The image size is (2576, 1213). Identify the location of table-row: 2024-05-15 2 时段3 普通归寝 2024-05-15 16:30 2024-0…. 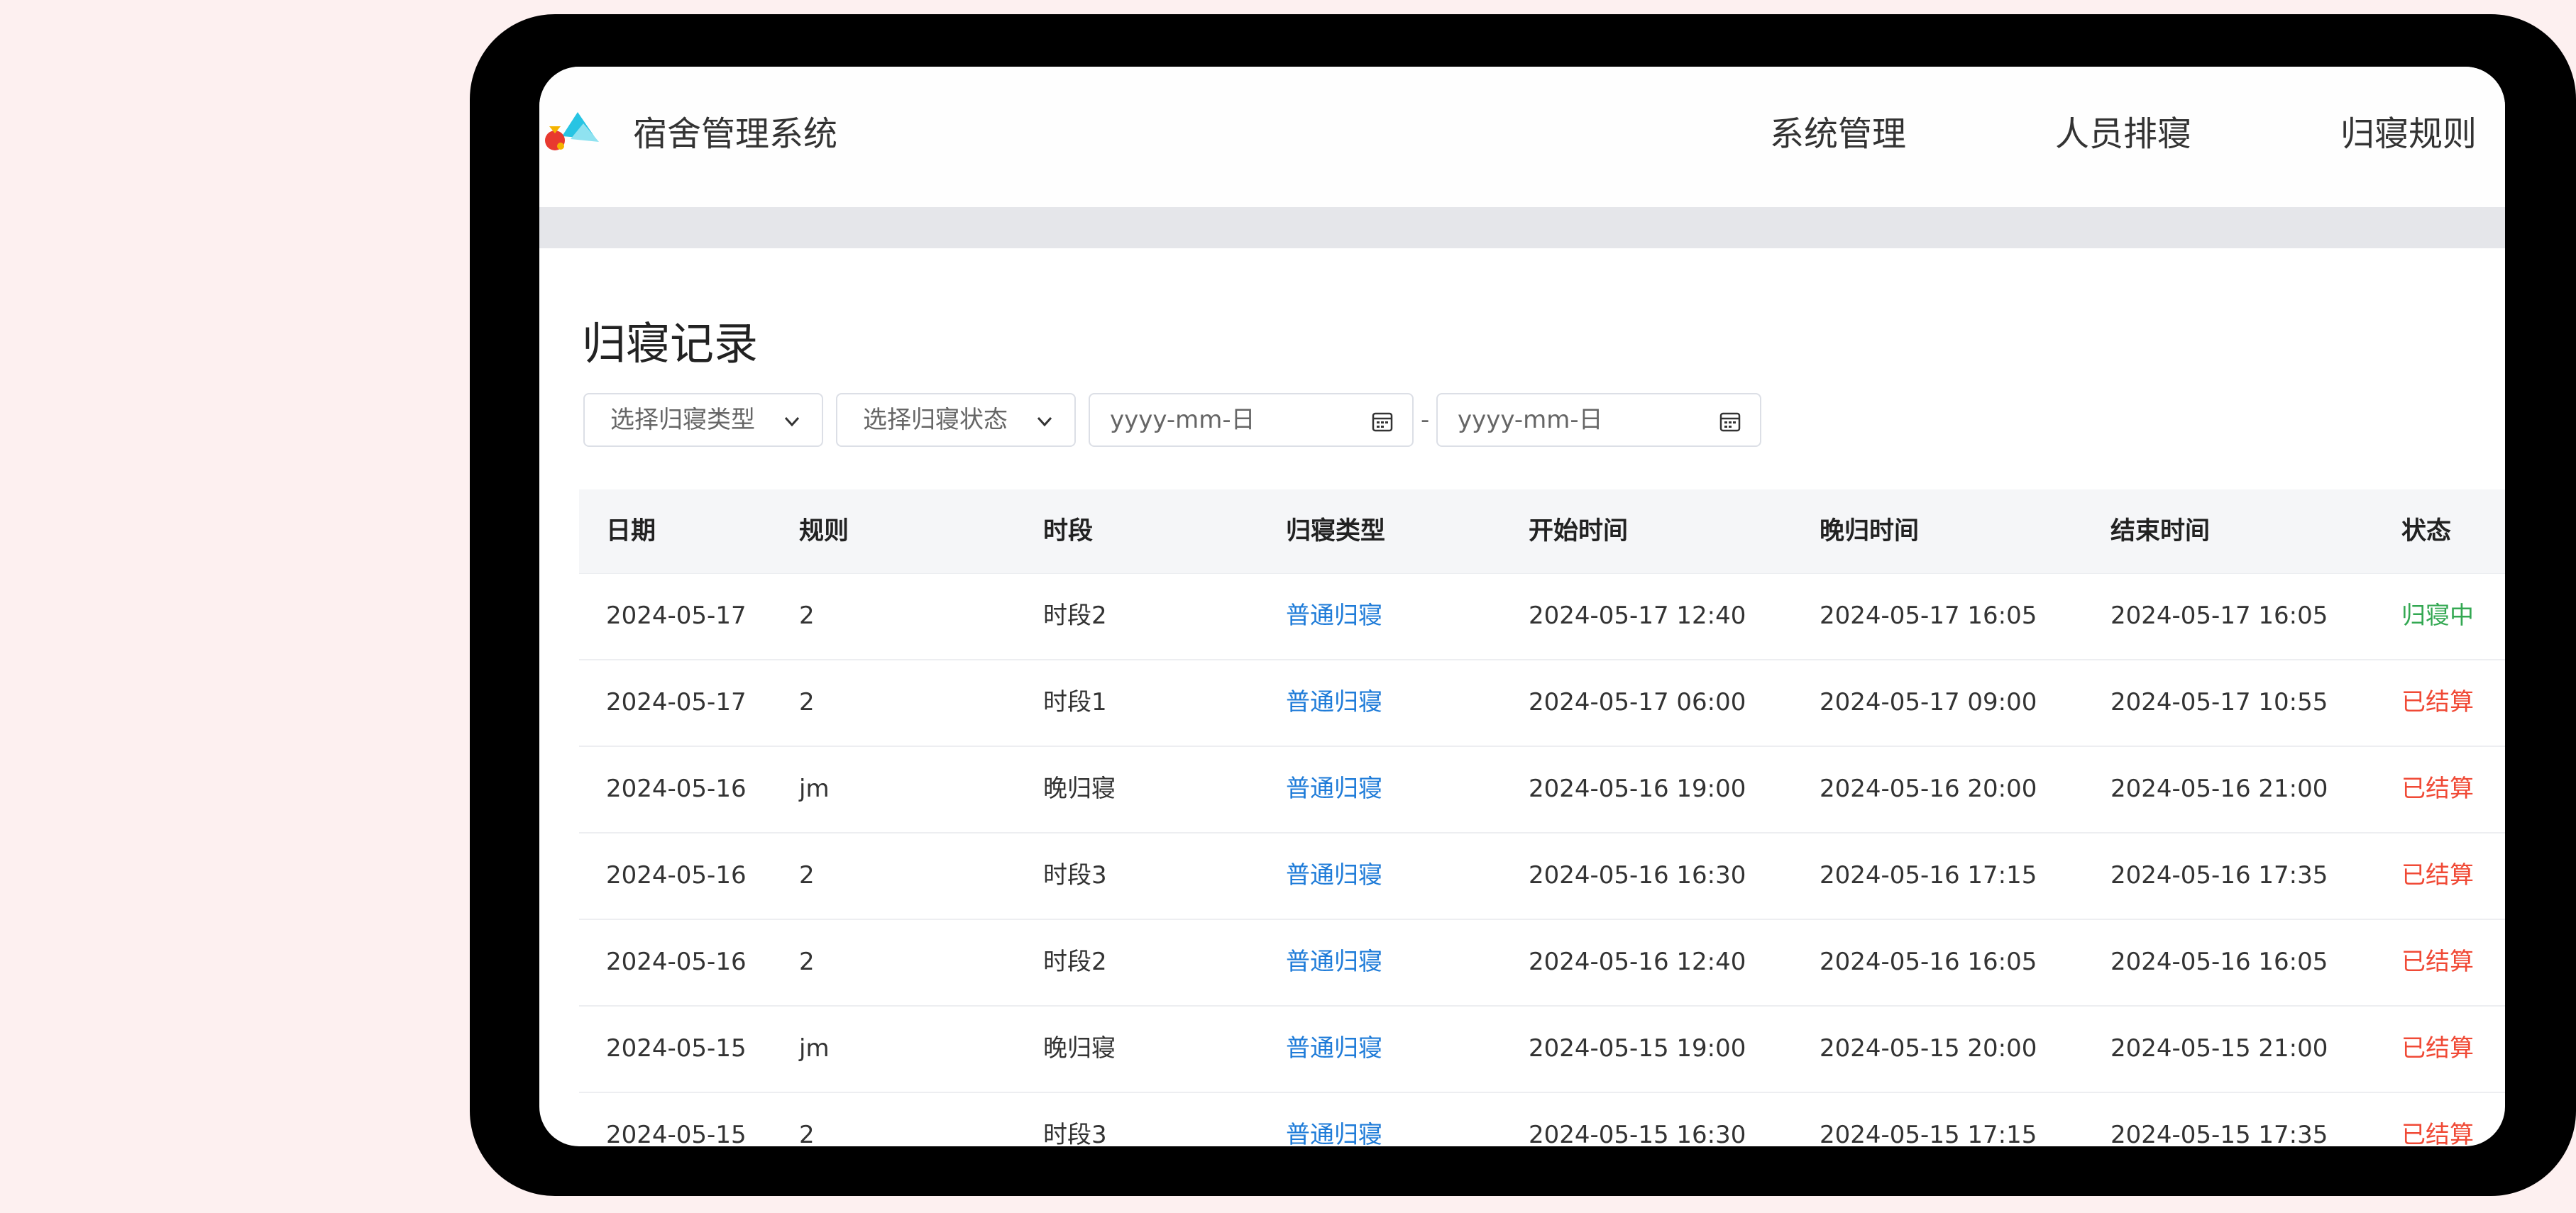
(1542, 1119).